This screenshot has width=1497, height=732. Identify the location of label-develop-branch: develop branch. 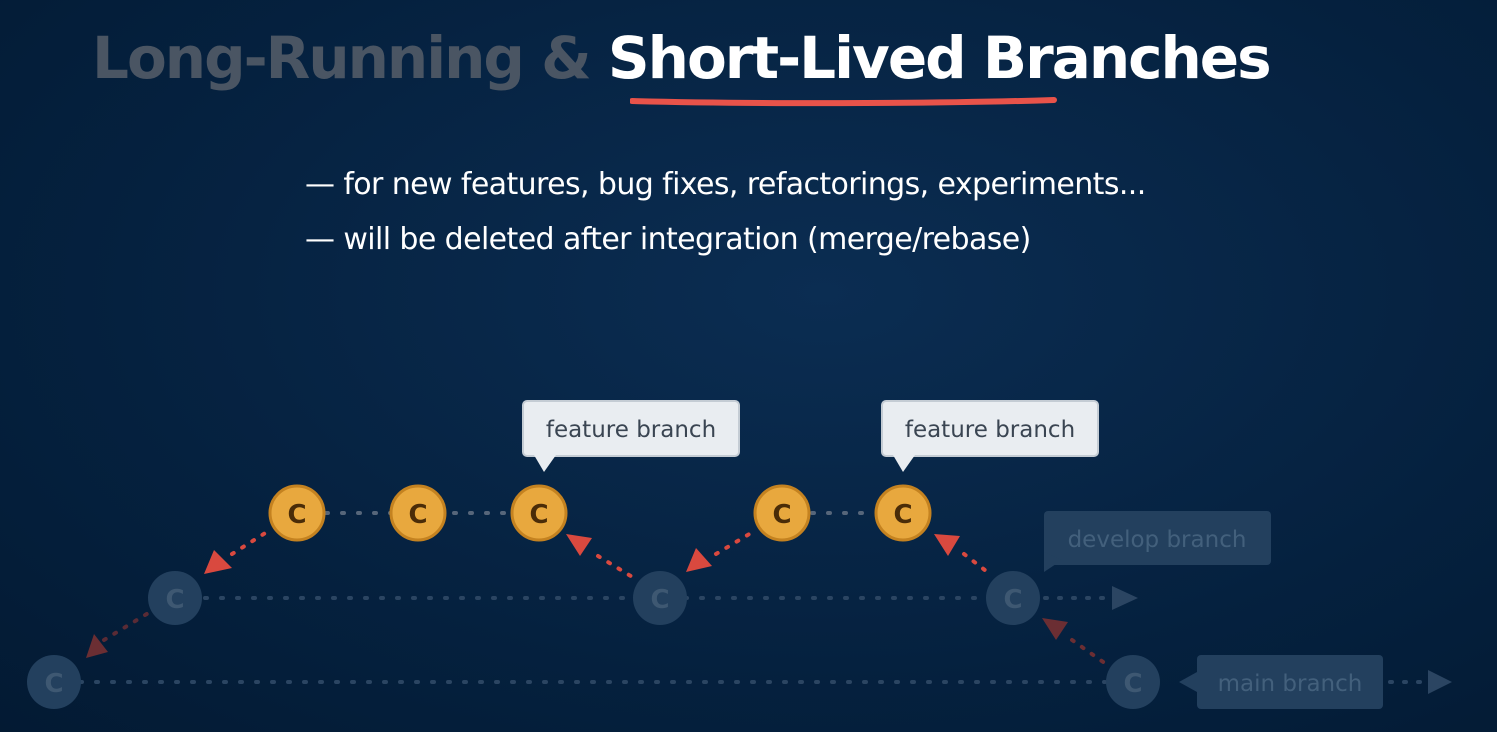
(1157, 541).